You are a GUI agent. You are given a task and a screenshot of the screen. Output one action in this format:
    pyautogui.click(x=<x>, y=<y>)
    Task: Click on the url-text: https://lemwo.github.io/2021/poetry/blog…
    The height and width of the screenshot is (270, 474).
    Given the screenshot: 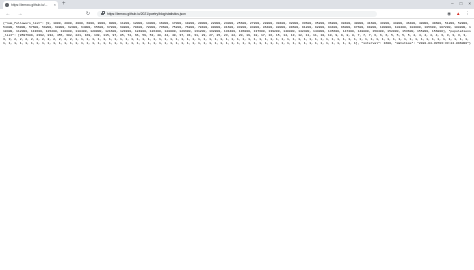 What is the action you would take?
    pyautogui.click(x=146, y=14)
    